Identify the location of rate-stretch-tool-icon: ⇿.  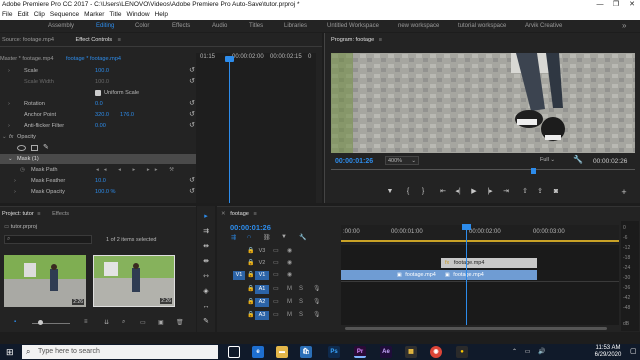
(206, 277).